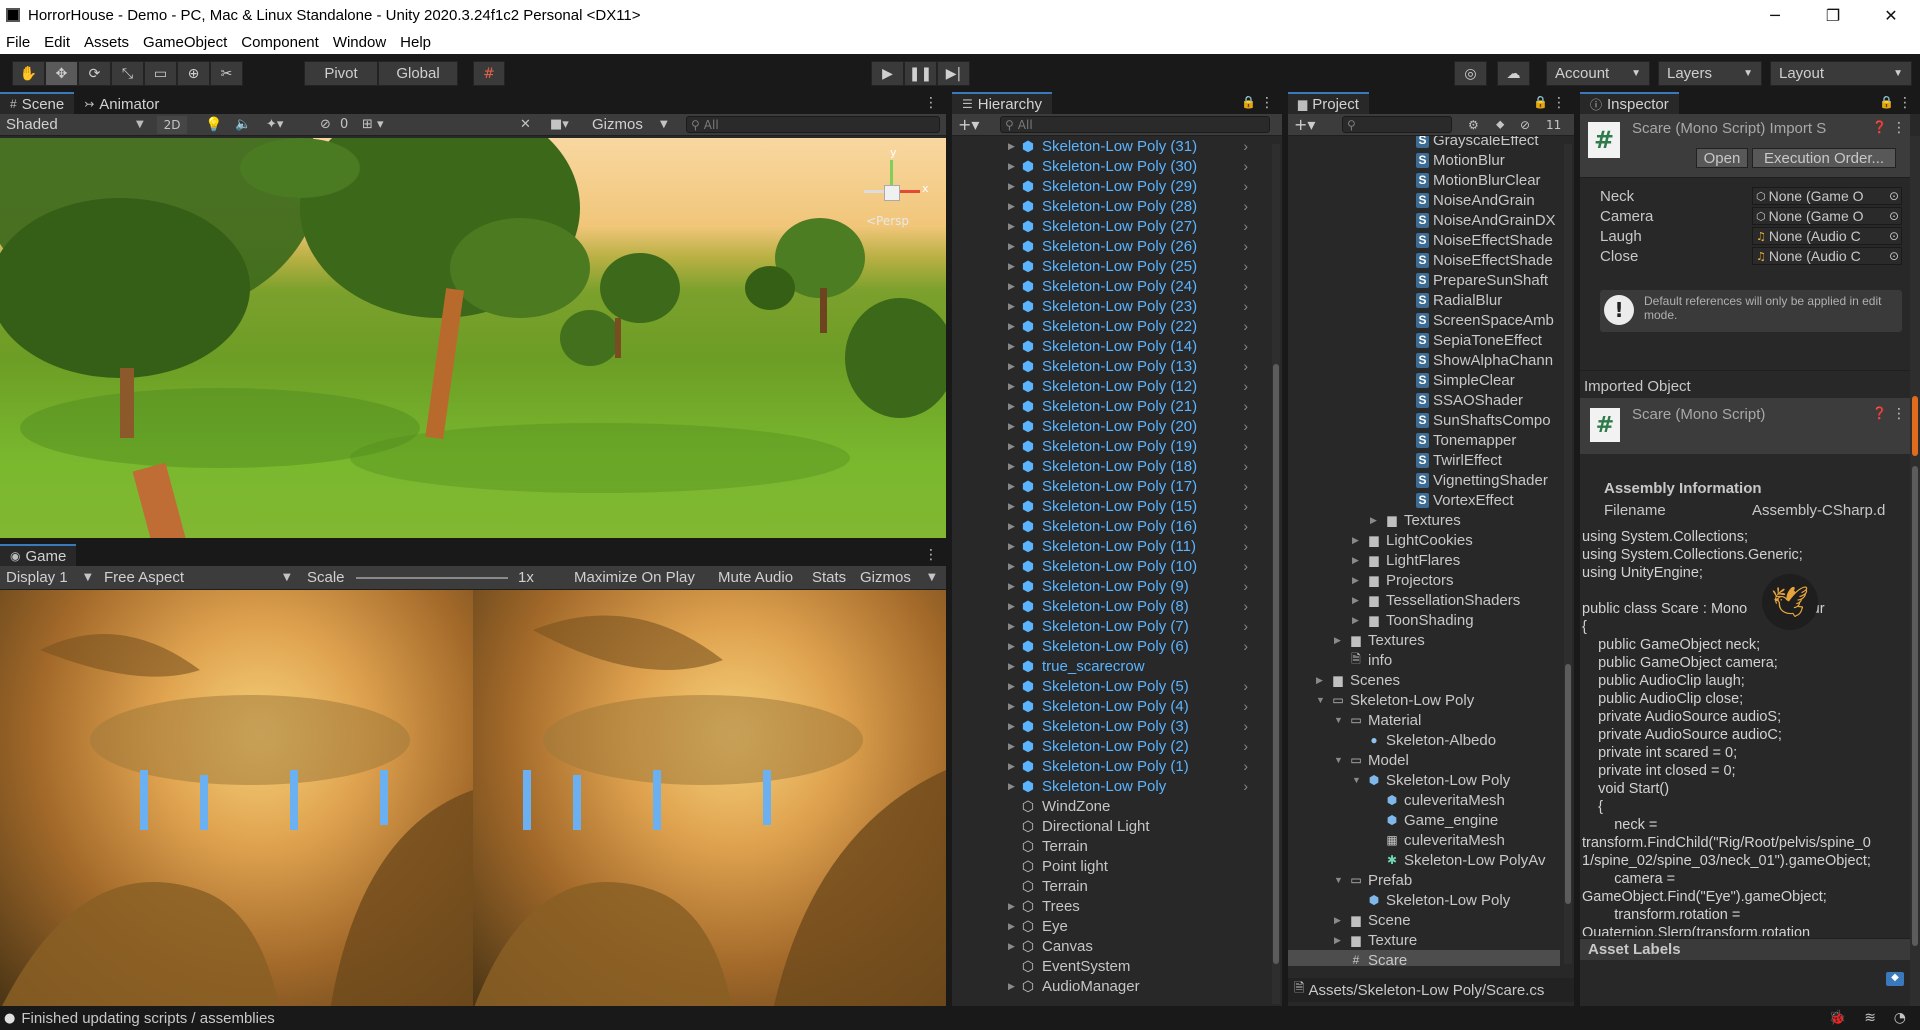  I want to click on project-item: # Scare, so click(1424, 958).